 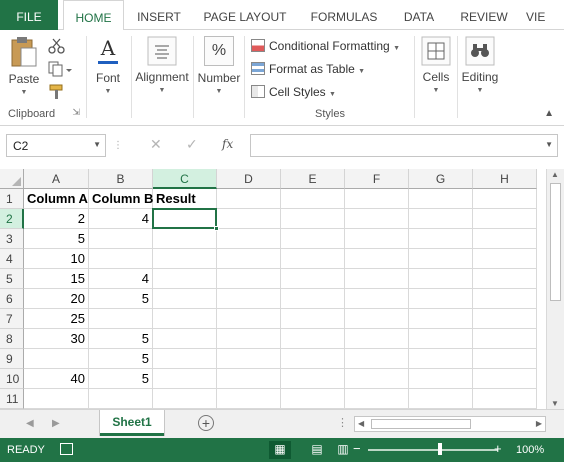 I want to click on row-header-2: 2, so click(x=12, y=219).